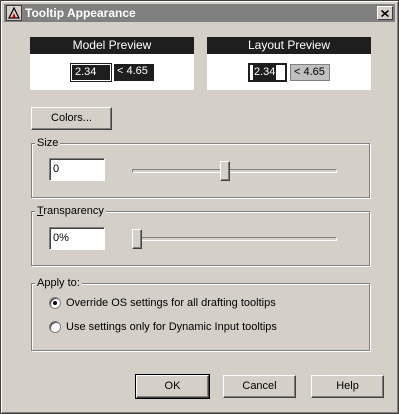  Describe the element at coordinates (200, 317) in the screenshot. I see `apply-to-group` at that location.